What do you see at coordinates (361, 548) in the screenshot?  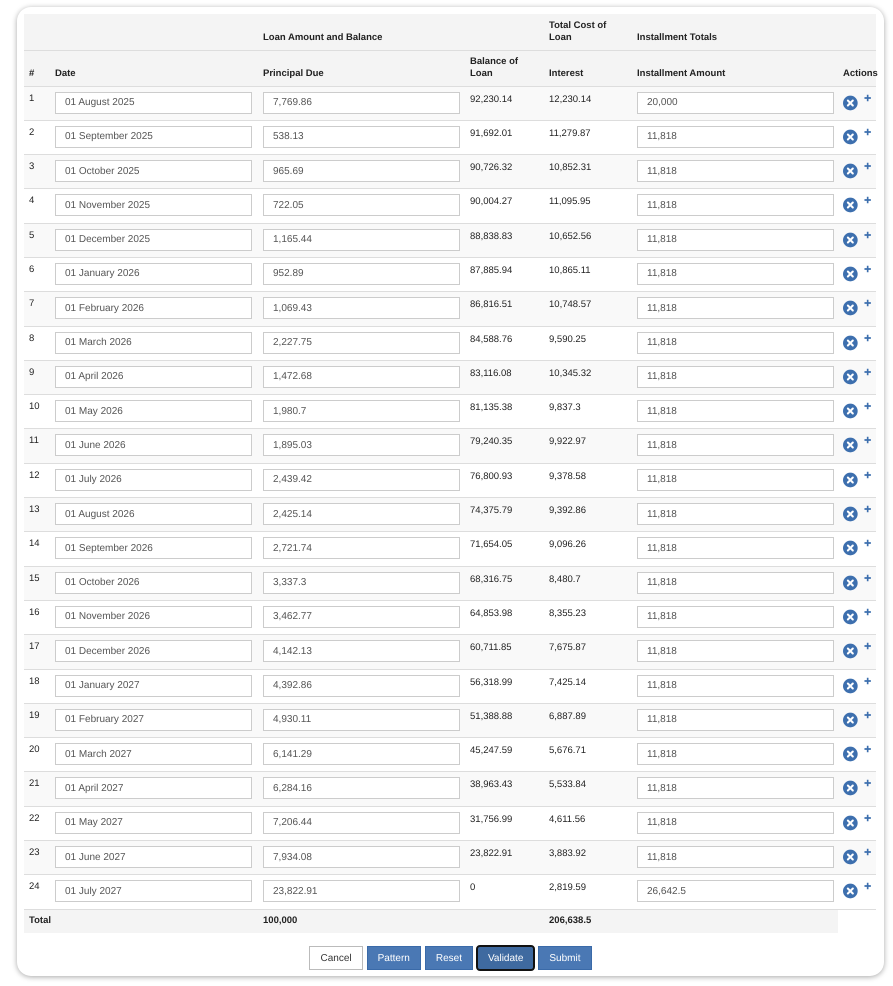 I see `principal-field: 2,721.74` at bounding box center [361, 548].